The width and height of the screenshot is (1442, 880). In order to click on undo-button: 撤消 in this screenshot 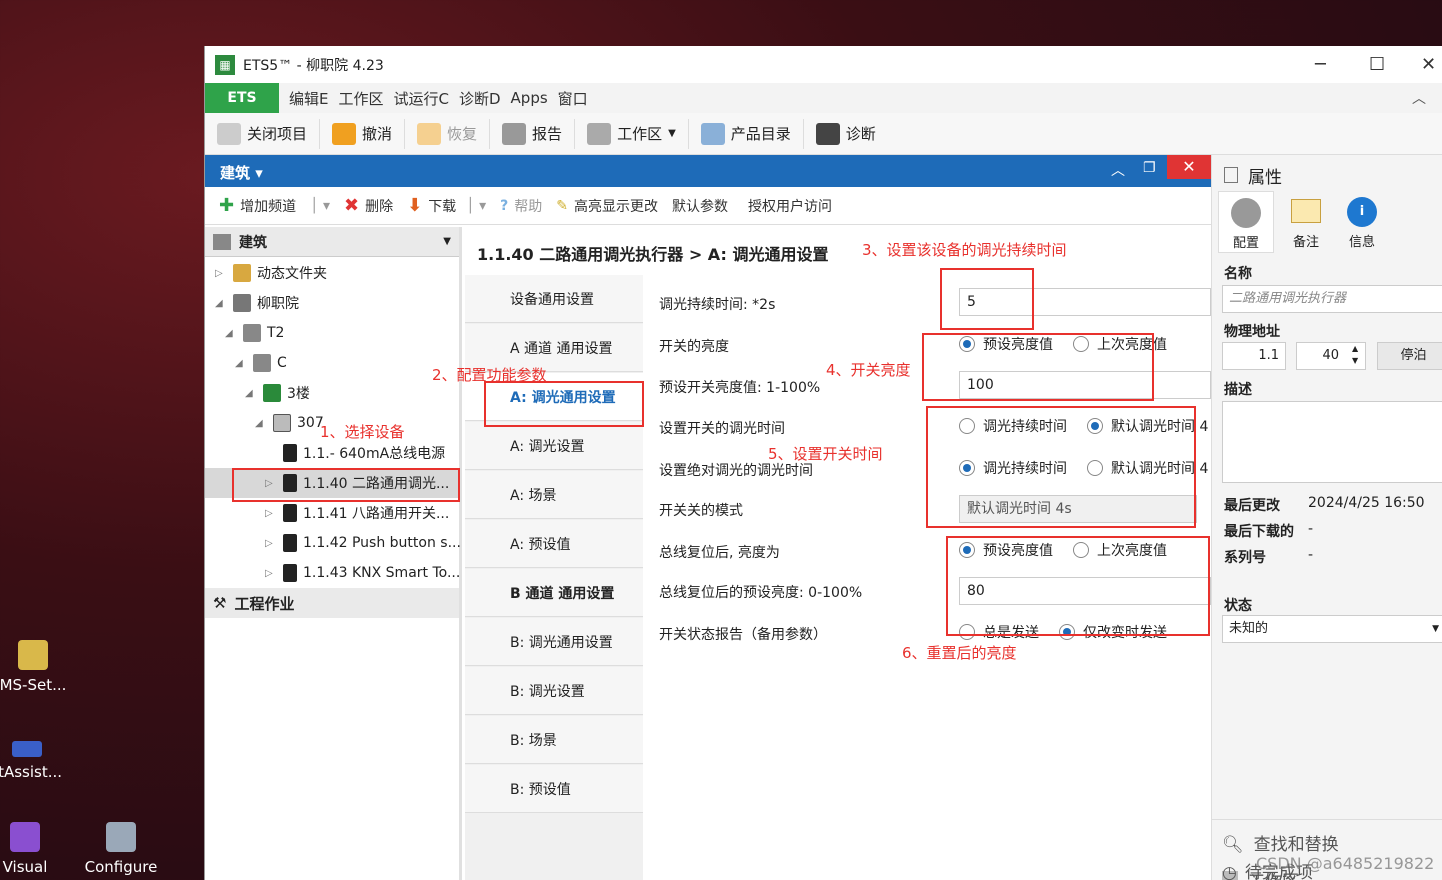, I will do `click(369, 133)`.